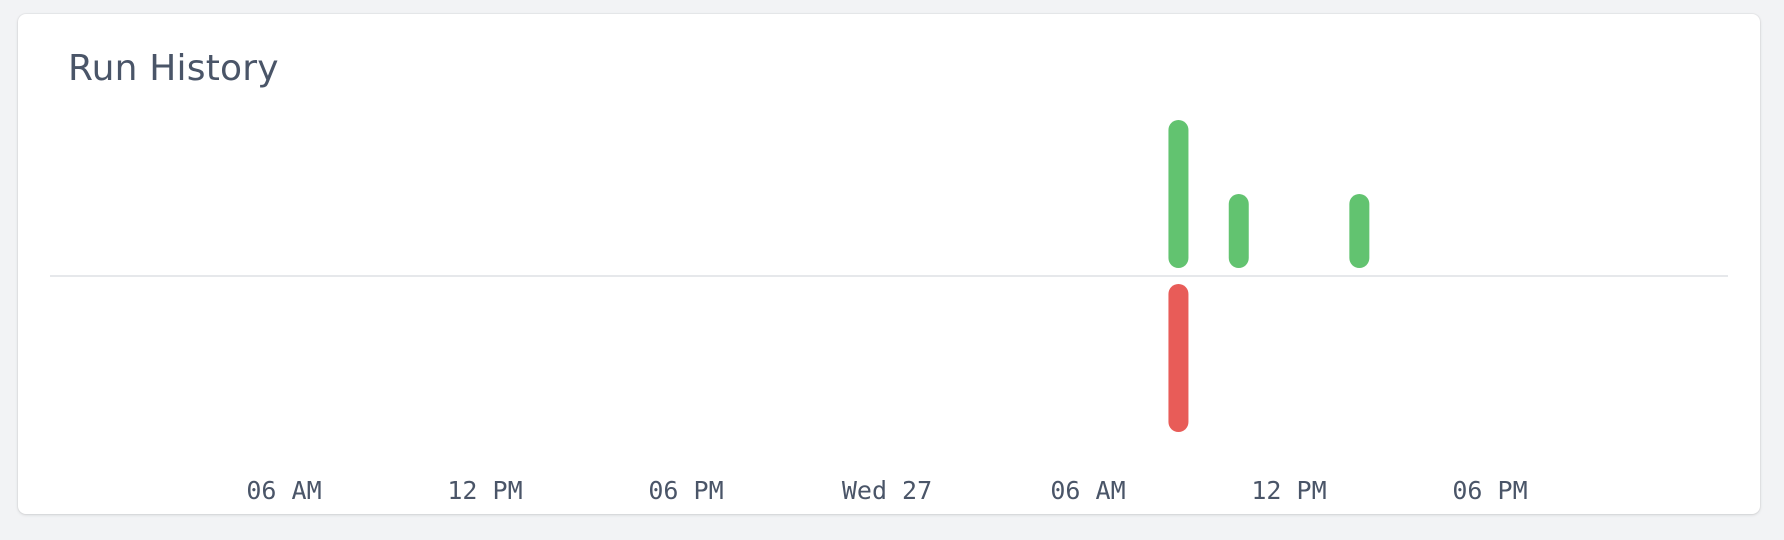 The image size is (1784, 540). What do you see at coordinates (887, 490) in the screenshot?
I see `x-tick-label: Wed 27` at bounding box center [887, 490].